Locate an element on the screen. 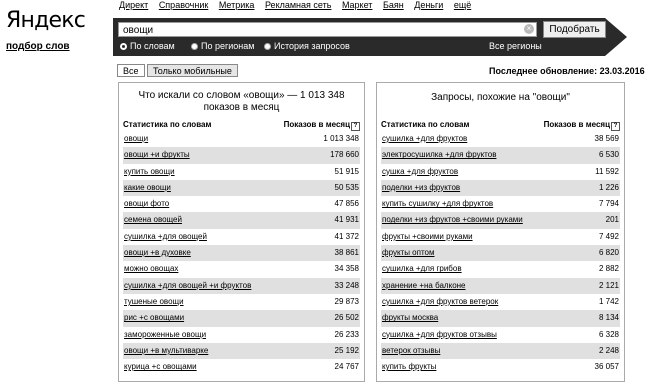 The width and height of the screenshot is (650, 382). keyword-link: рис +с овощами is located at coordinates (154, 318).